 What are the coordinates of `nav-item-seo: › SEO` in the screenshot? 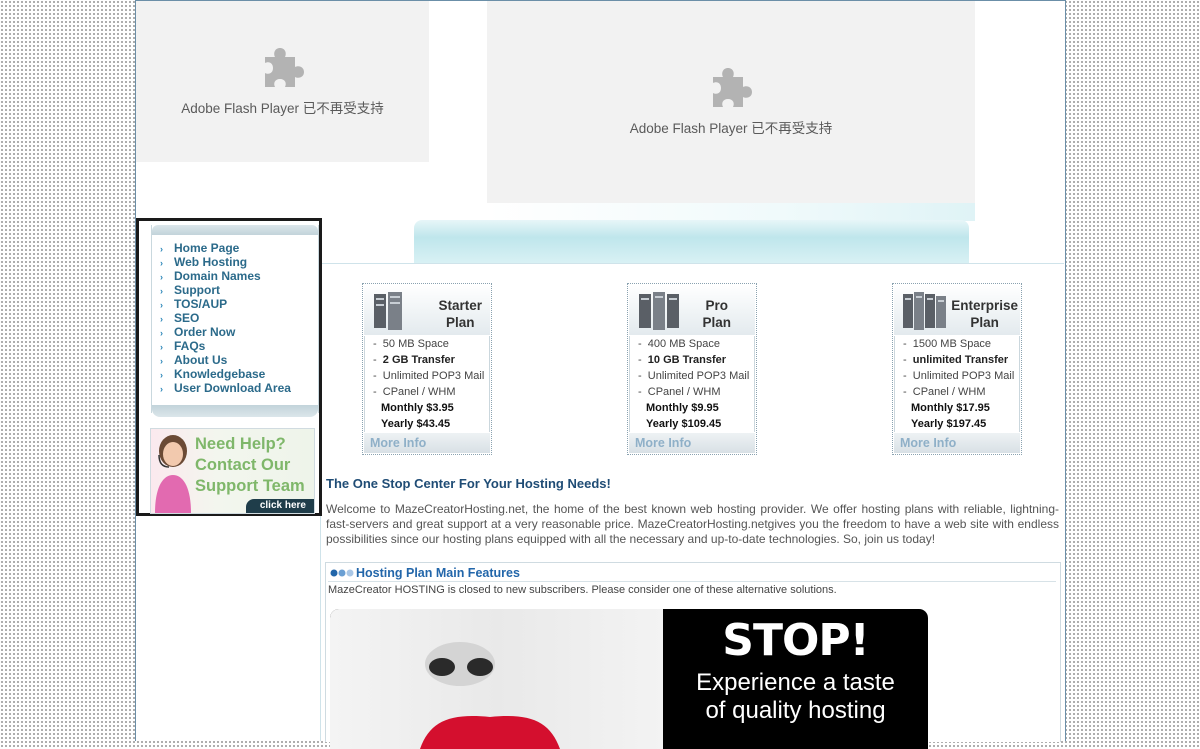 It's located at (225, 318).